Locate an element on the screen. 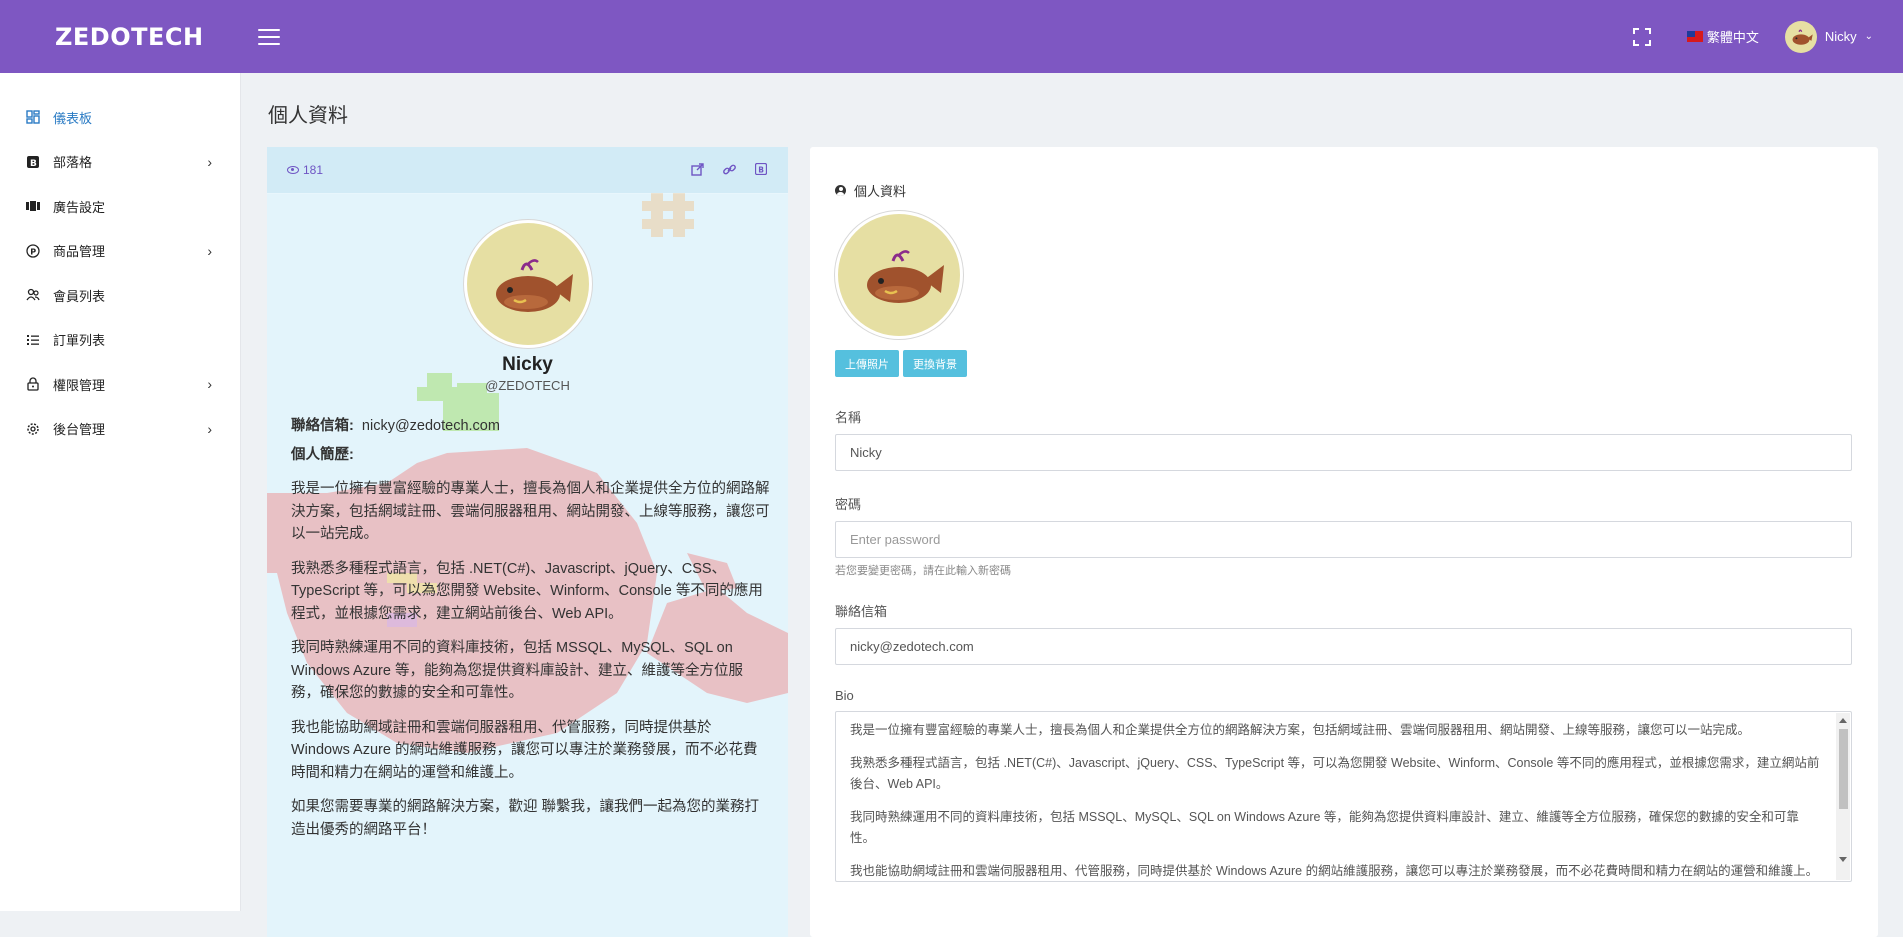 This screenshot has height=937, width=1903. view-count-value: 181 is located at coordinates (313, 170).